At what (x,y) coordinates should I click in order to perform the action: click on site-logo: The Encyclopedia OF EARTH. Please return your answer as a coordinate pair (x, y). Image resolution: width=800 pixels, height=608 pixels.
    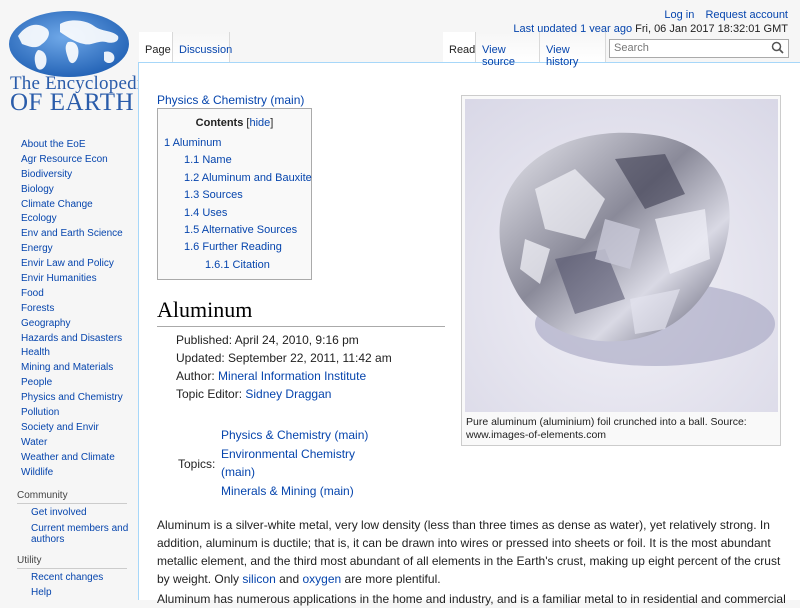
    Looking at the image, I should click on (75, 60).